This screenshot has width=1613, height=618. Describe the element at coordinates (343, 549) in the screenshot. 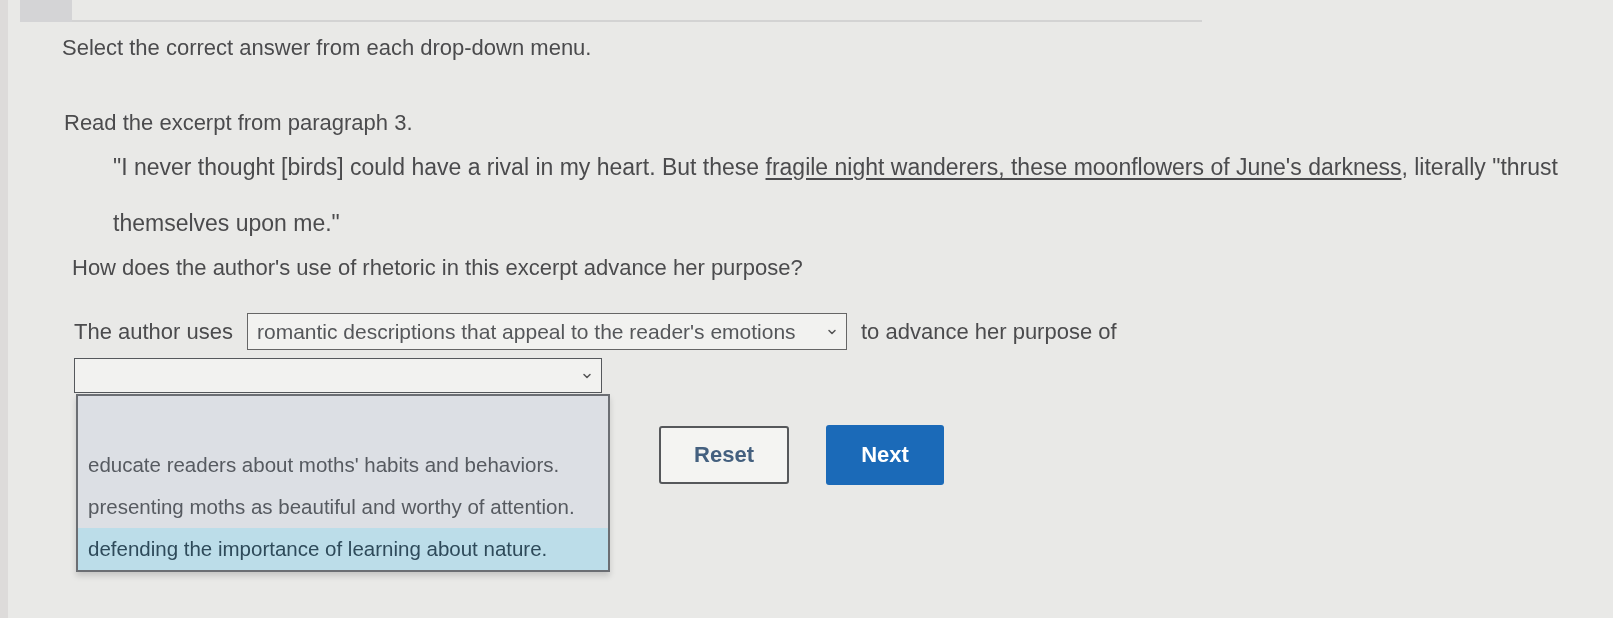

I see `dropdown-option: defending the importance of learning about nature.` at that location.